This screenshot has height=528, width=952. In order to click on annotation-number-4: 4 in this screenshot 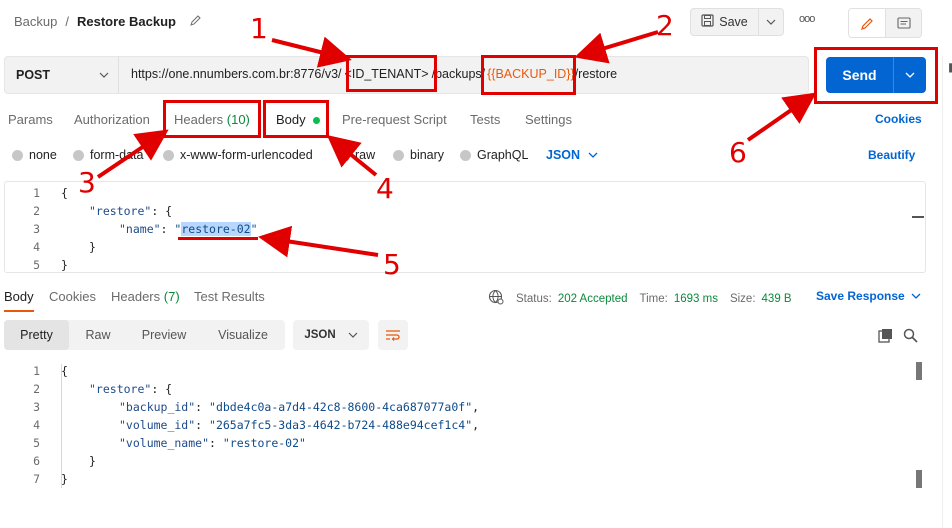, I will do `click(385, 188)`.